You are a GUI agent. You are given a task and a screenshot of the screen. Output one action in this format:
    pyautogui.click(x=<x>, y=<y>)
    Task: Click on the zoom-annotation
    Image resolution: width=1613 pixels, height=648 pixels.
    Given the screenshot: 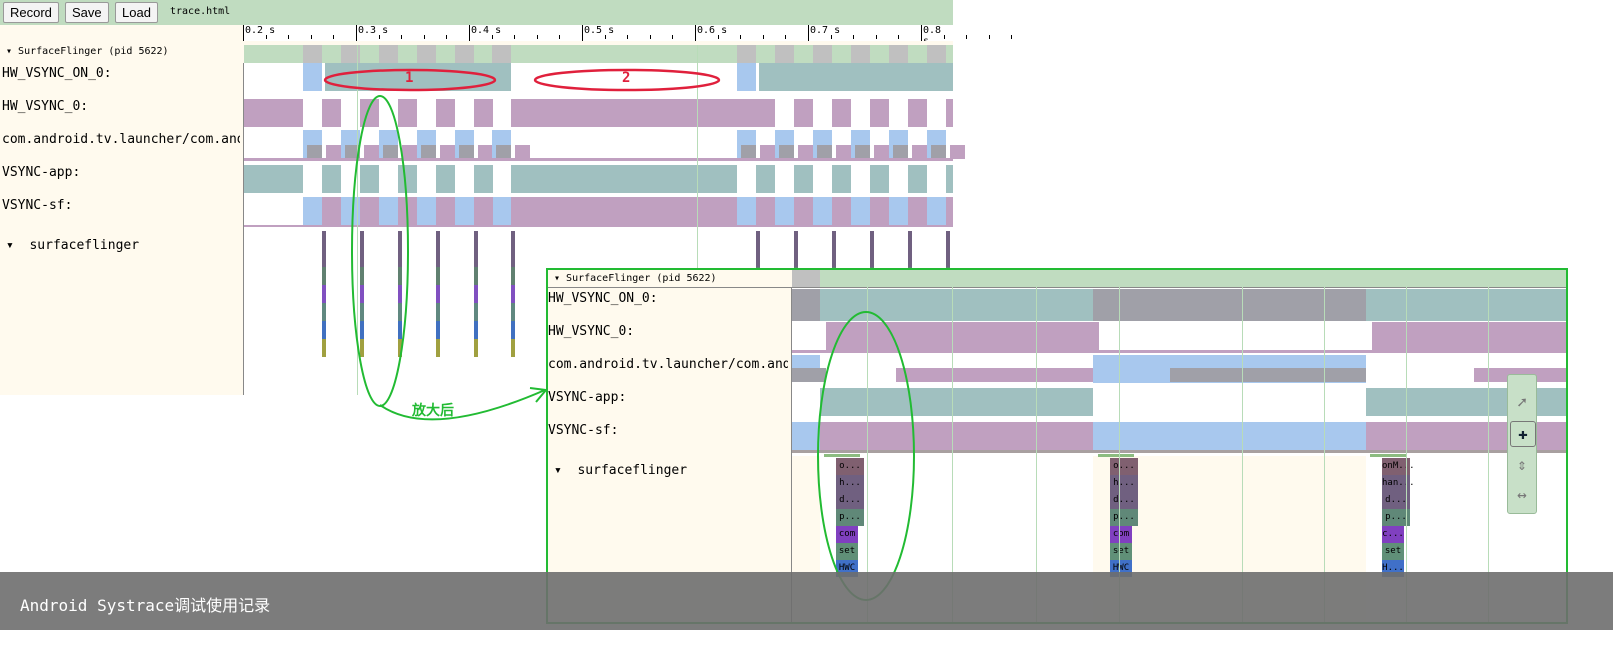 What is the action you would take?
    pyautogui.click(x=866, y=456)
    